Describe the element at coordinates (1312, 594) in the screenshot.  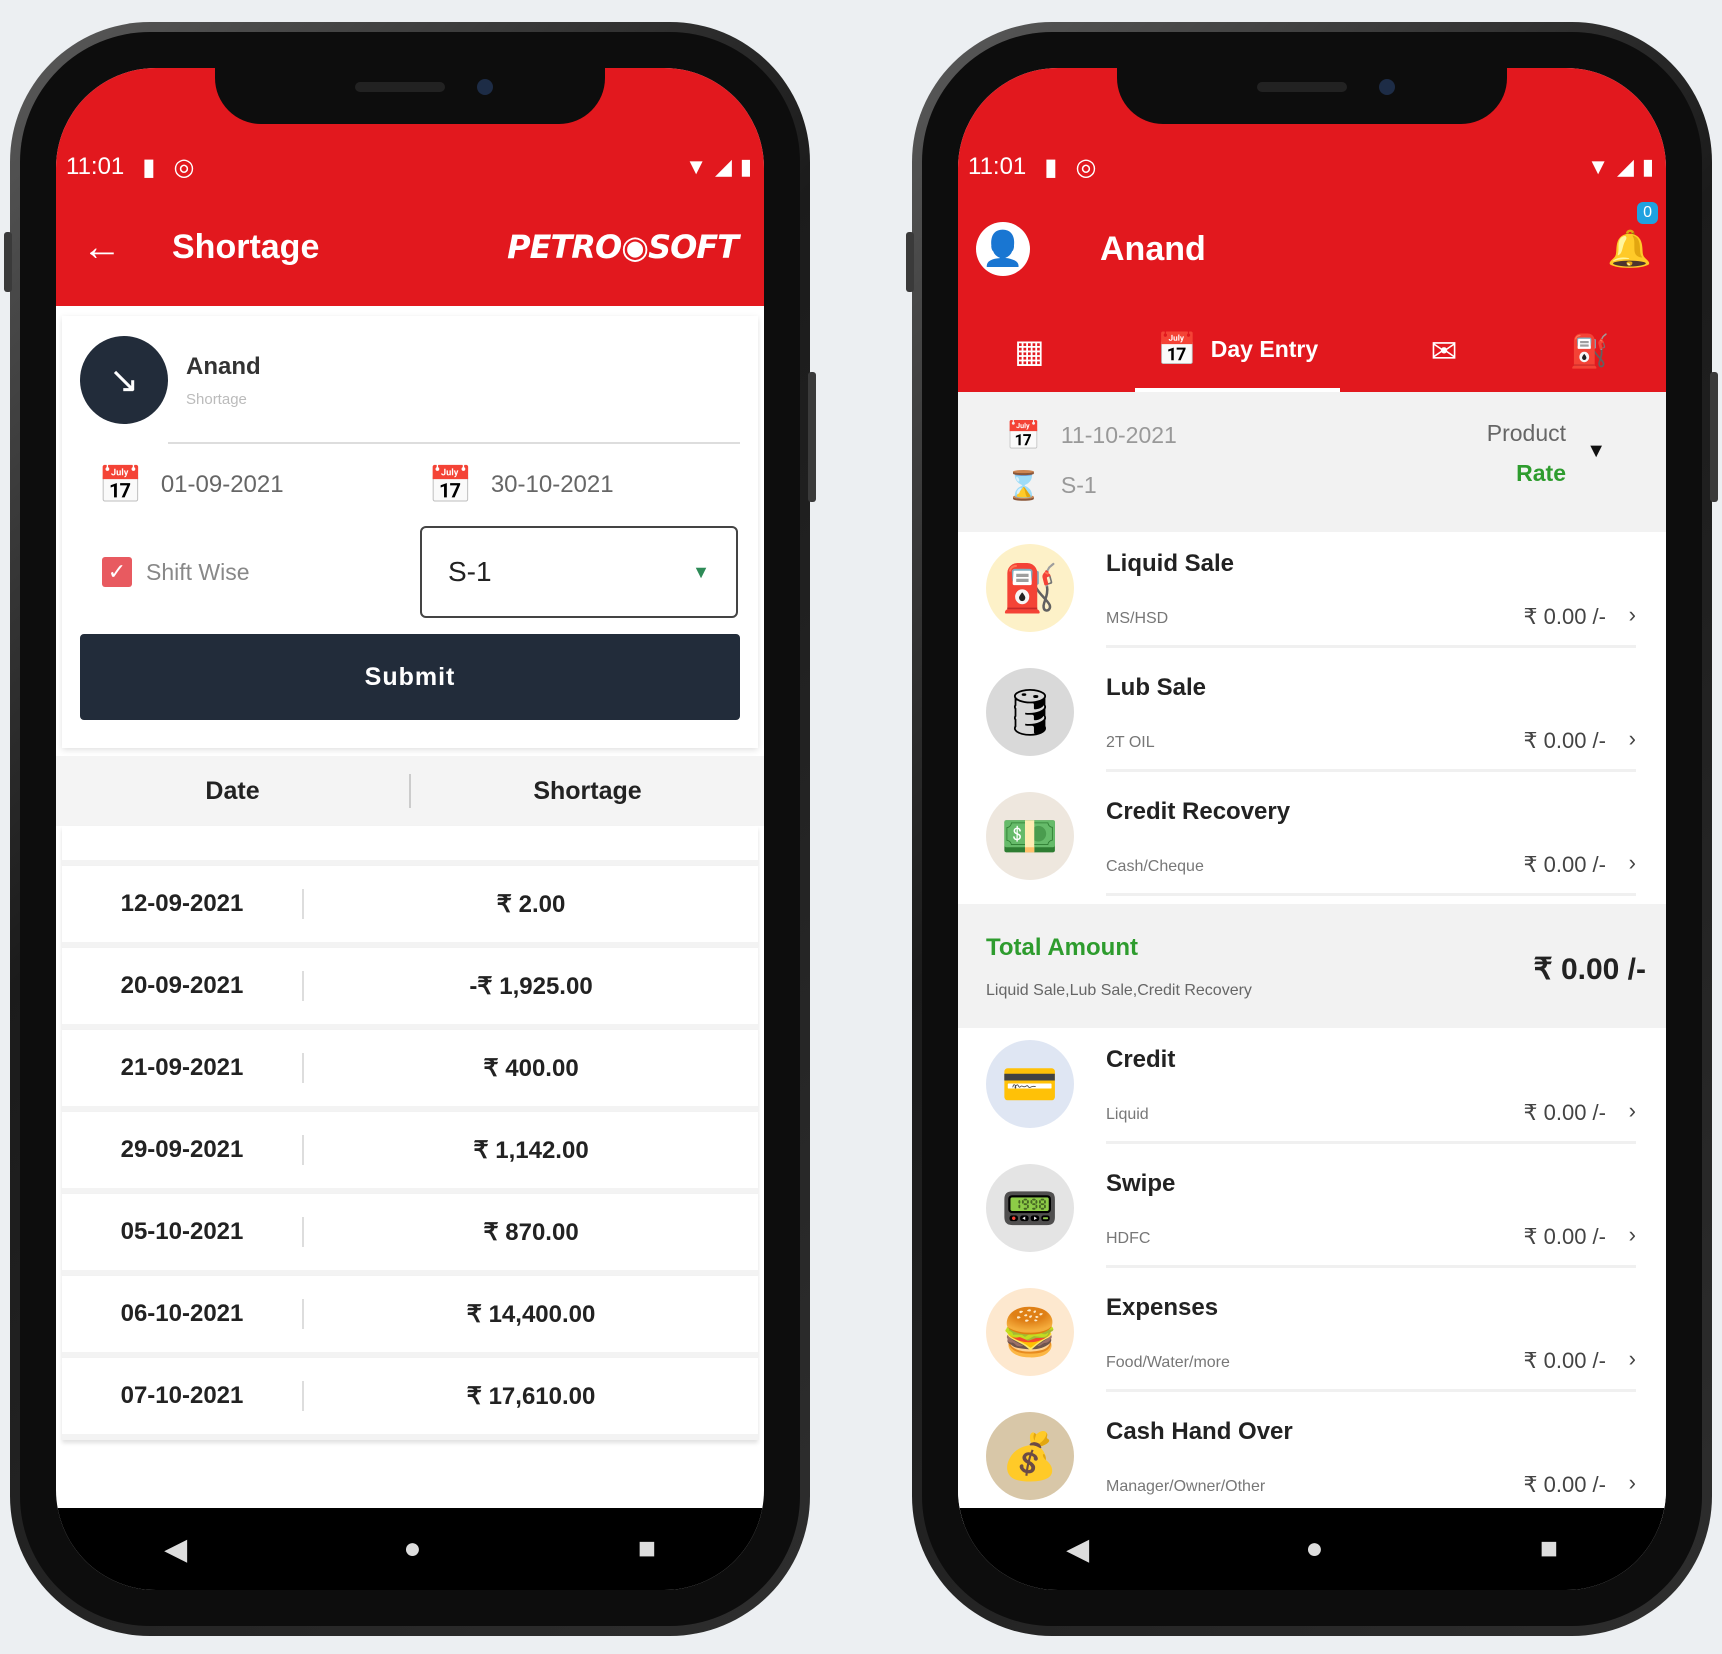
I see `list-item-liquid-sale: ⛽ Liquid Sale MS/HSD ₹ 0.00 /- ›` at that location.